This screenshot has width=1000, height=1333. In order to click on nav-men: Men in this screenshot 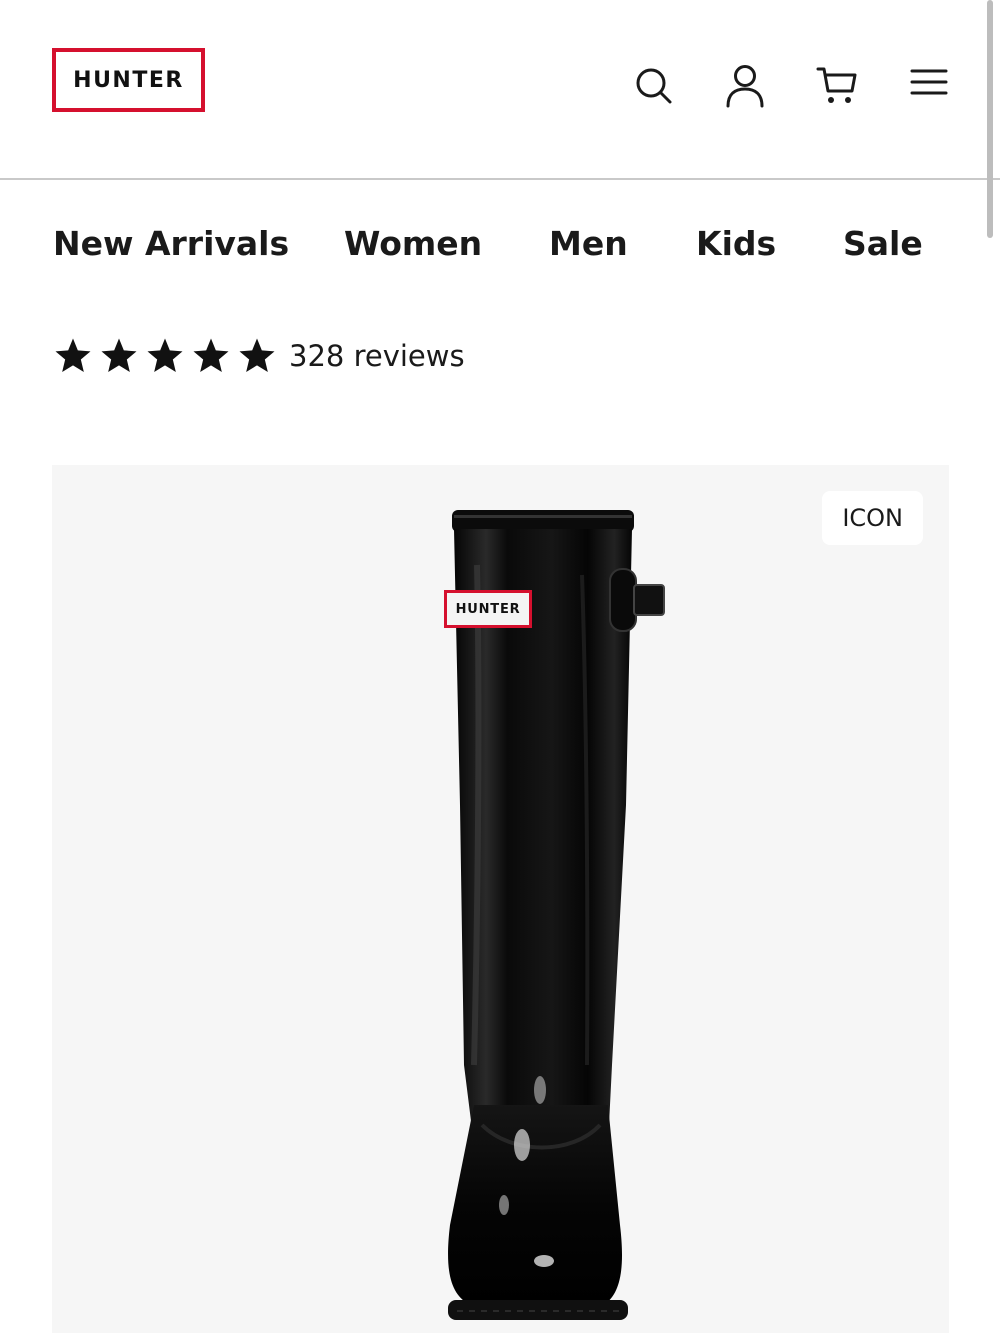, I will do `click(588, 243)`.